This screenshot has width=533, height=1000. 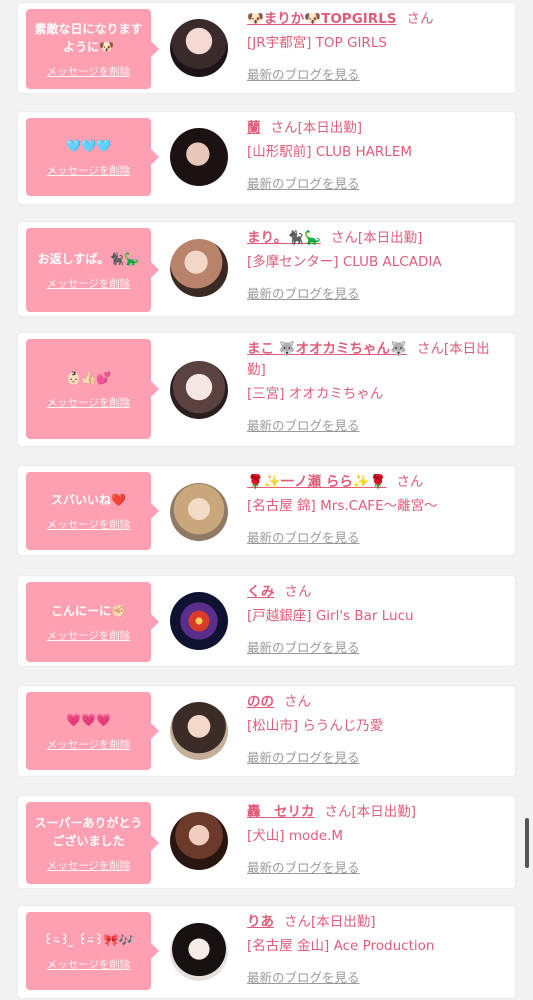 I want to click on sender-name-link: 🐶まりか🐶TOPGIRLS, so click(x=322, y=19).